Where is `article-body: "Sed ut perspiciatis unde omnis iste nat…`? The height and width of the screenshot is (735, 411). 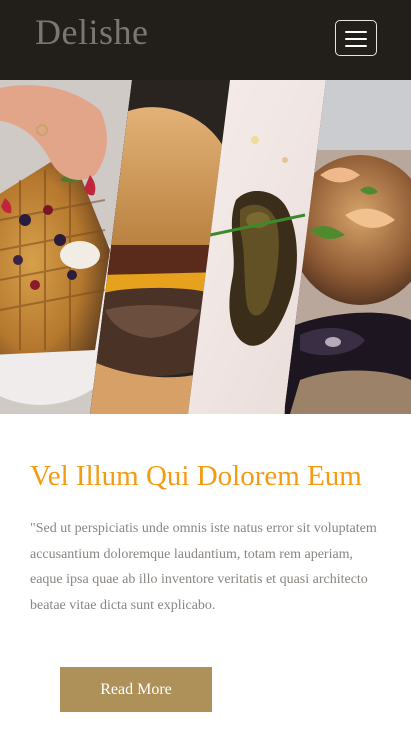 article-body: "Sed ut perspiciatis unde omnis iste nat… is located at coordinates (203, 567).